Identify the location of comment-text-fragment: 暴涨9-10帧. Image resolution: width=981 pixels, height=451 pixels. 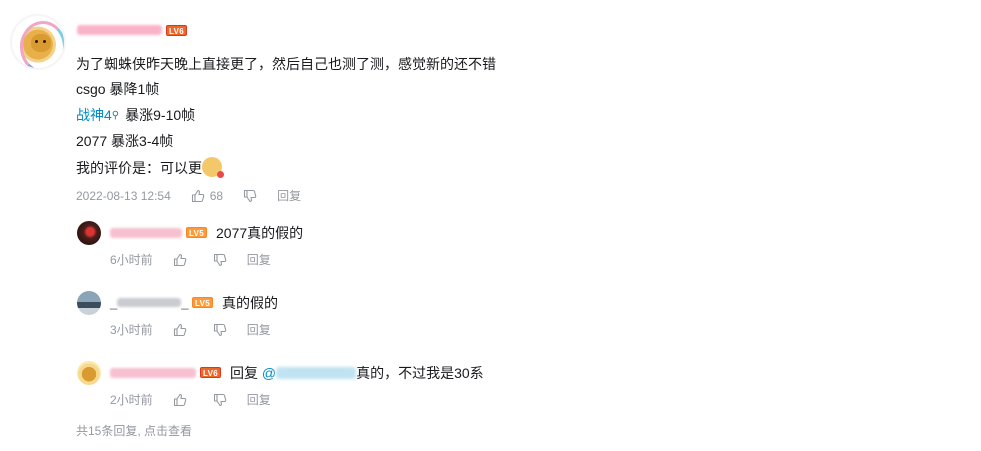
(160, 115).